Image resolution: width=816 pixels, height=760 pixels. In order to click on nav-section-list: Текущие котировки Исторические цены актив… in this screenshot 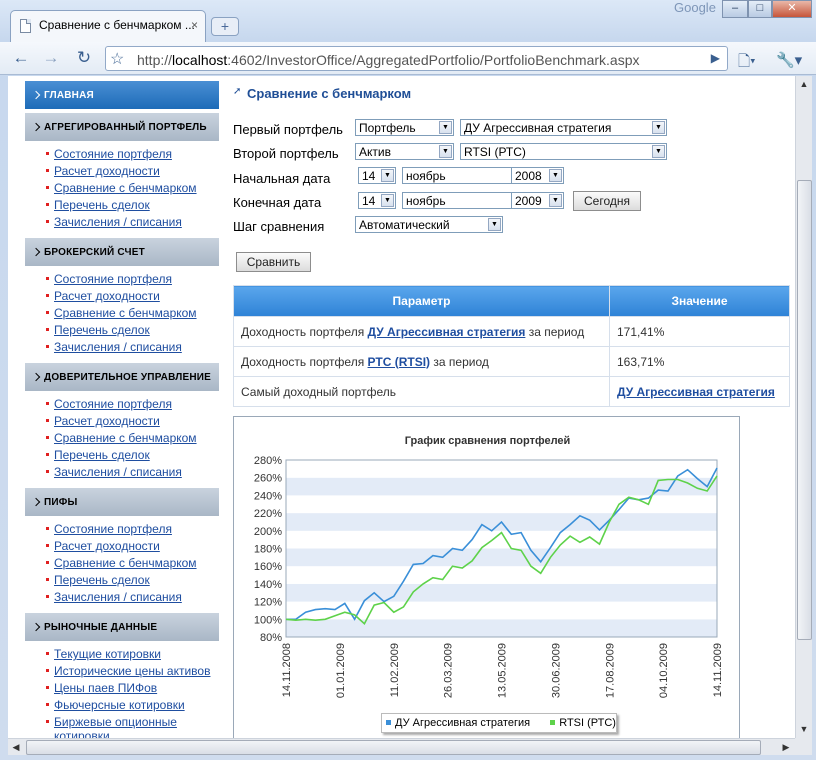, I will do `click(122, 689)`.